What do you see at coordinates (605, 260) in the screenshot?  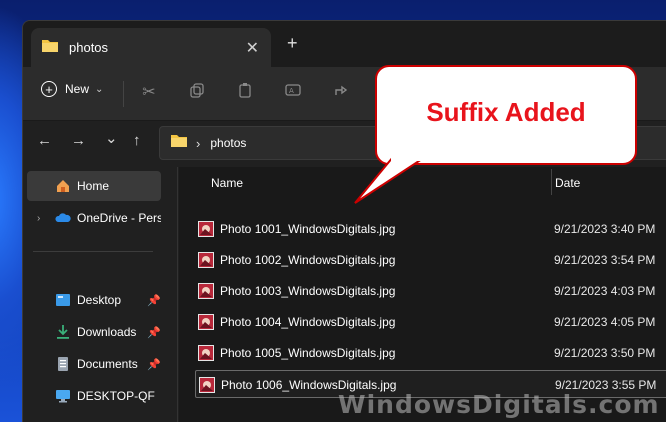 I see `file-date: 9/21/2023 3:54 PM` at bounding box center [605, 260].